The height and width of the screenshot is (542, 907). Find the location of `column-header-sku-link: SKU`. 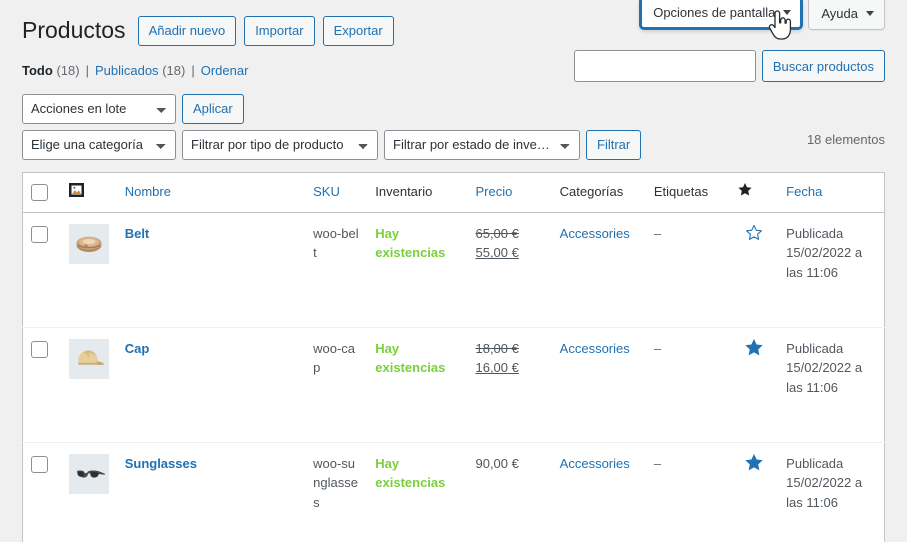

column-header-sku-link: SKU is located at coordinates (326, 191).